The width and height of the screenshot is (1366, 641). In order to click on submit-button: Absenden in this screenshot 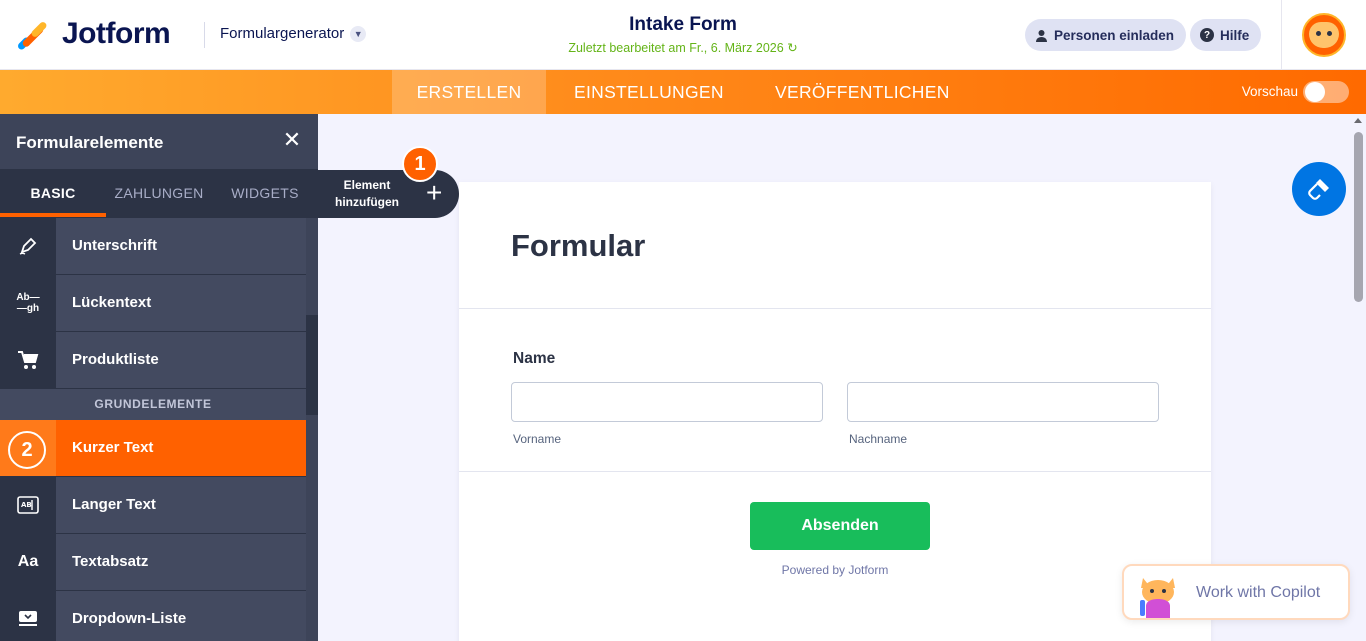, I will do `click(840, 526)`.